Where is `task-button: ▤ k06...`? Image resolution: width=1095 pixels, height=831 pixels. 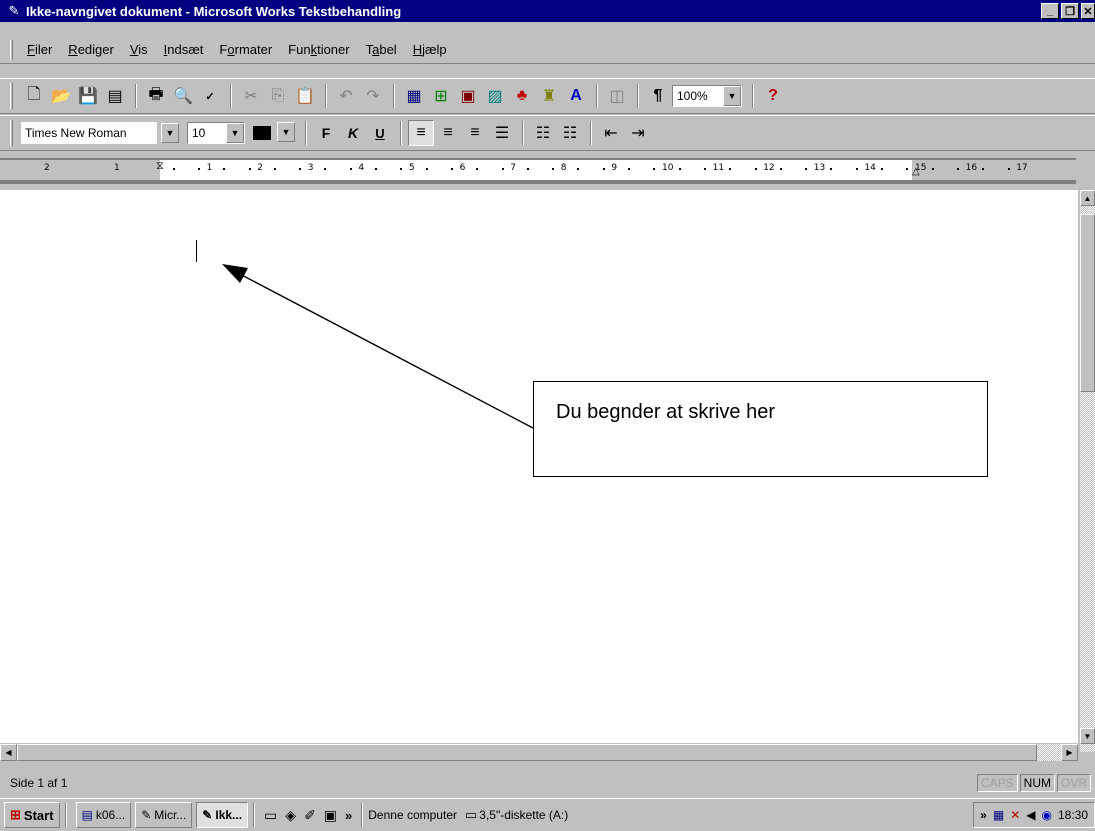
task-button: ▤ k06... is located at coordinates (103, 815).